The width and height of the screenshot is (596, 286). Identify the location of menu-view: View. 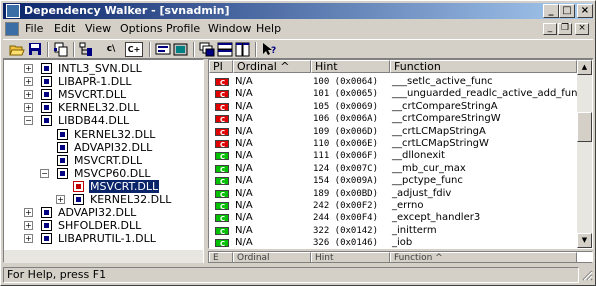
(98, 29).